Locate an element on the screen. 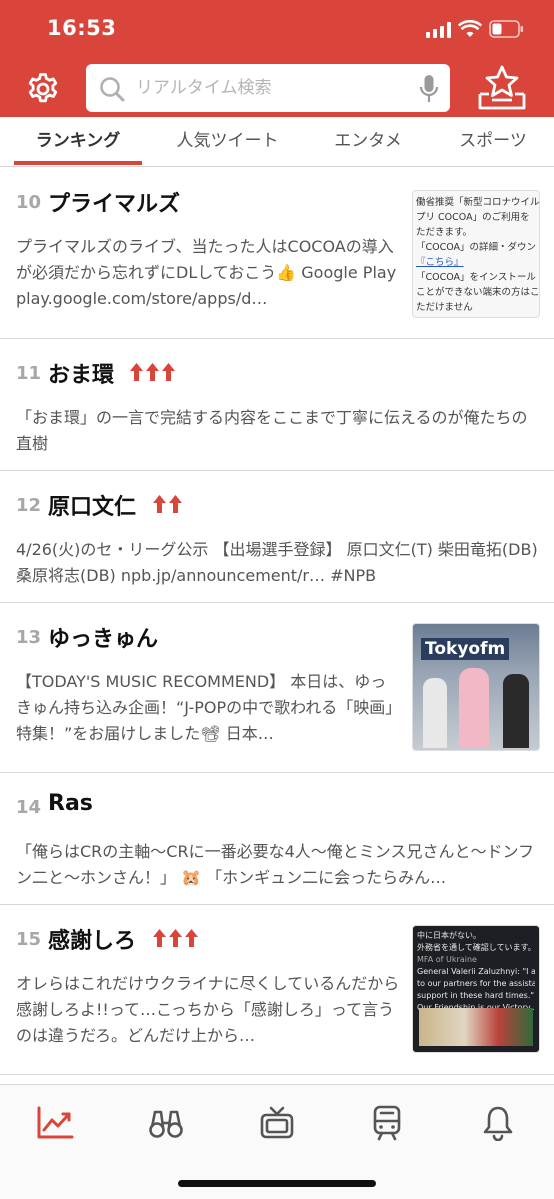 This screenshot has height=1199, width=554. thumb-text: プリ COCOA」のご利用を is located at coordinates (473, 217).